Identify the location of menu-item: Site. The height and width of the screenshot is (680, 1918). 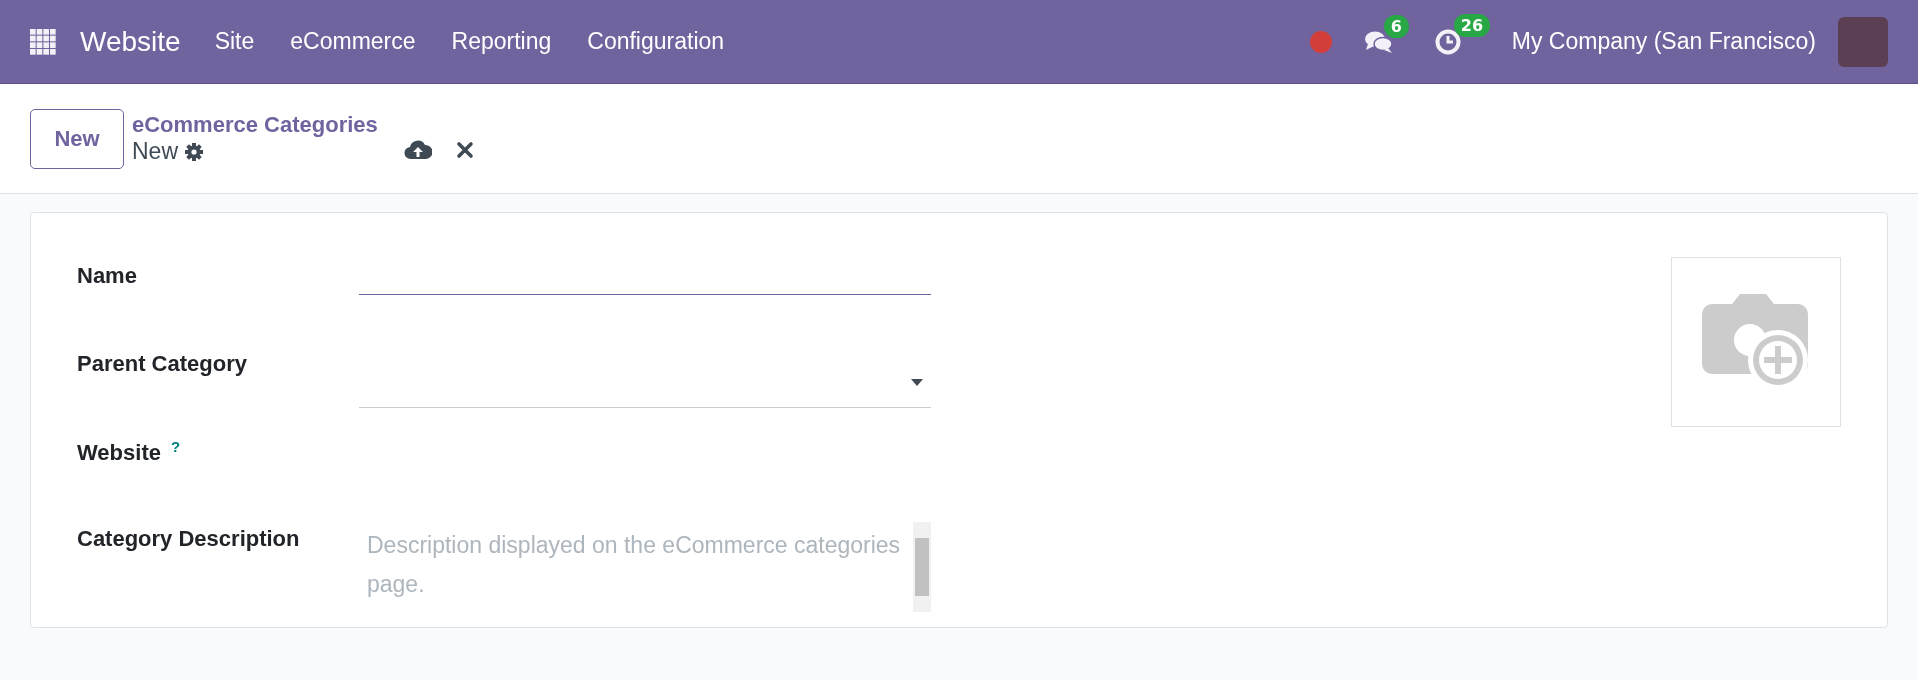
(234, 41).